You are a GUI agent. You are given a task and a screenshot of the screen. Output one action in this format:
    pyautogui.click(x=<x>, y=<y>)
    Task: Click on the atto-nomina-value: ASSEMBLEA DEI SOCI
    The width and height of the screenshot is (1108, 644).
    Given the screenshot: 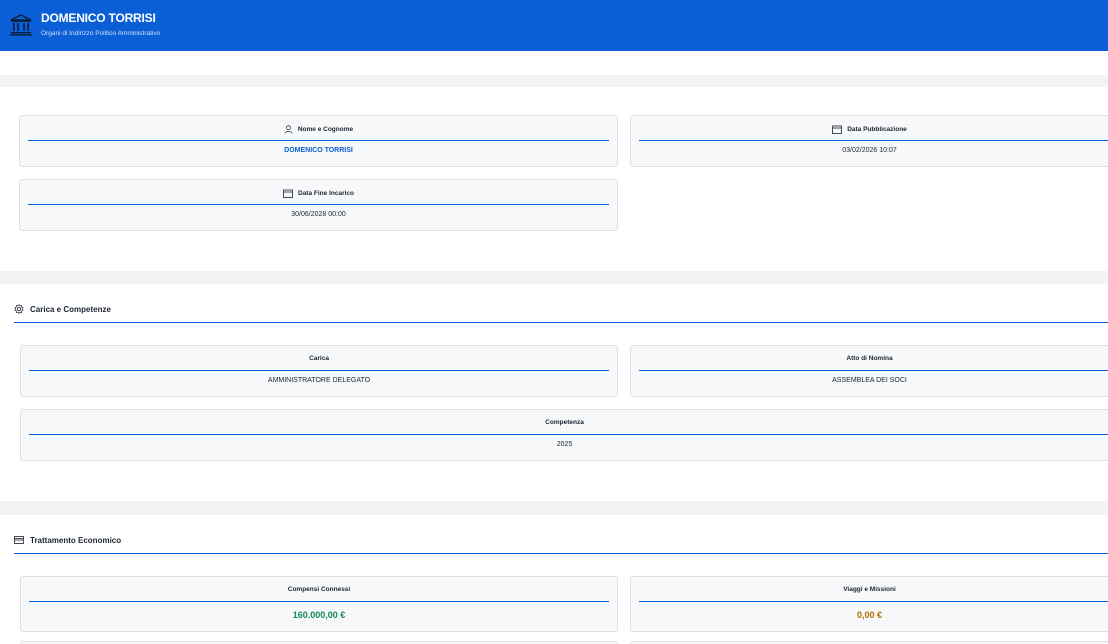 What is the action you would take?
    pyautogui.click(x=869, y=380)
    